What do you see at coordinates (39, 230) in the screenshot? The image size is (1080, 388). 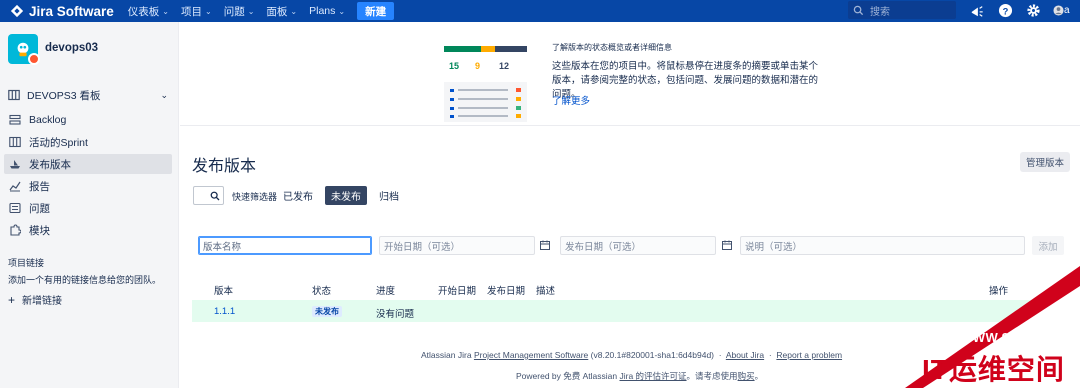 I see `sidebar-item-label: 模块` at bounding box center [39, 230].